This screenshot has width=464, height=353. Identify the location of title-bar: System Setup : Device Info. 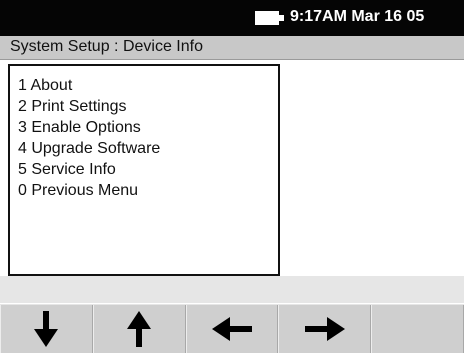
(232, 48).